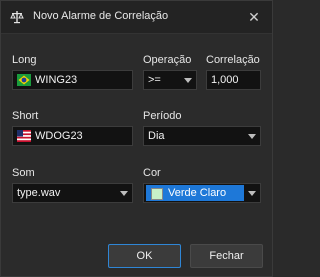  I want to click on close-icon: ✕, so click(254, 17).